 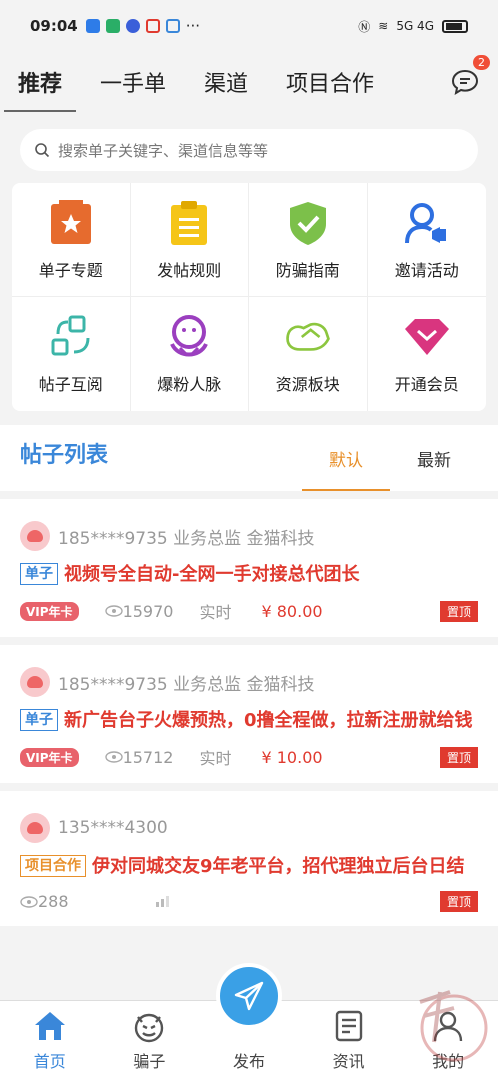 What do you see at coordinates (450, 1027) in the screenshot?
I see `watermark-logo` at bounding box center [450, 1027].